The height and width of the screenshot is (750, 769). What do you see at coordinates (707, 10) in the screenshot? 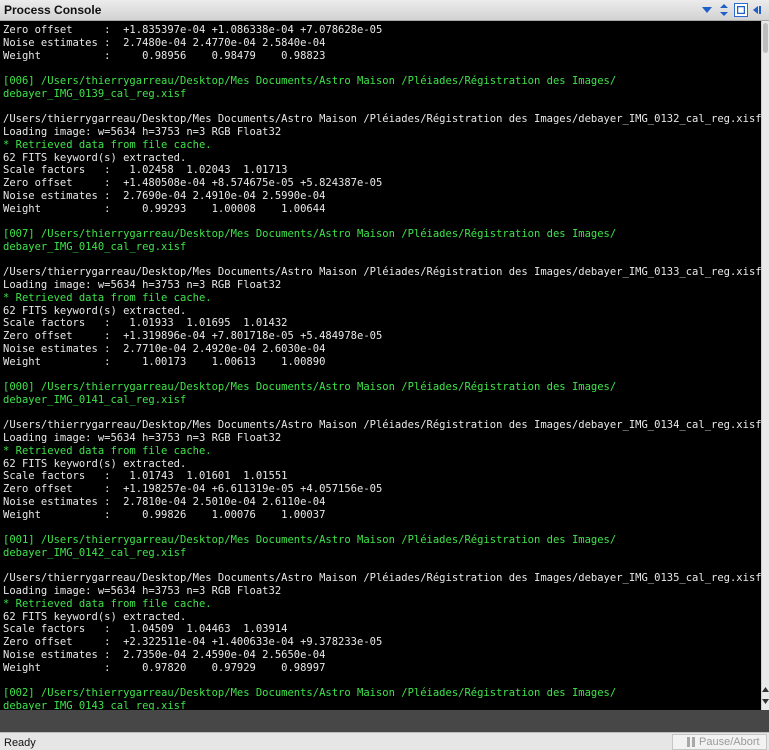
I see `collapse-arrow-icon` at bounding box center [707, 10].